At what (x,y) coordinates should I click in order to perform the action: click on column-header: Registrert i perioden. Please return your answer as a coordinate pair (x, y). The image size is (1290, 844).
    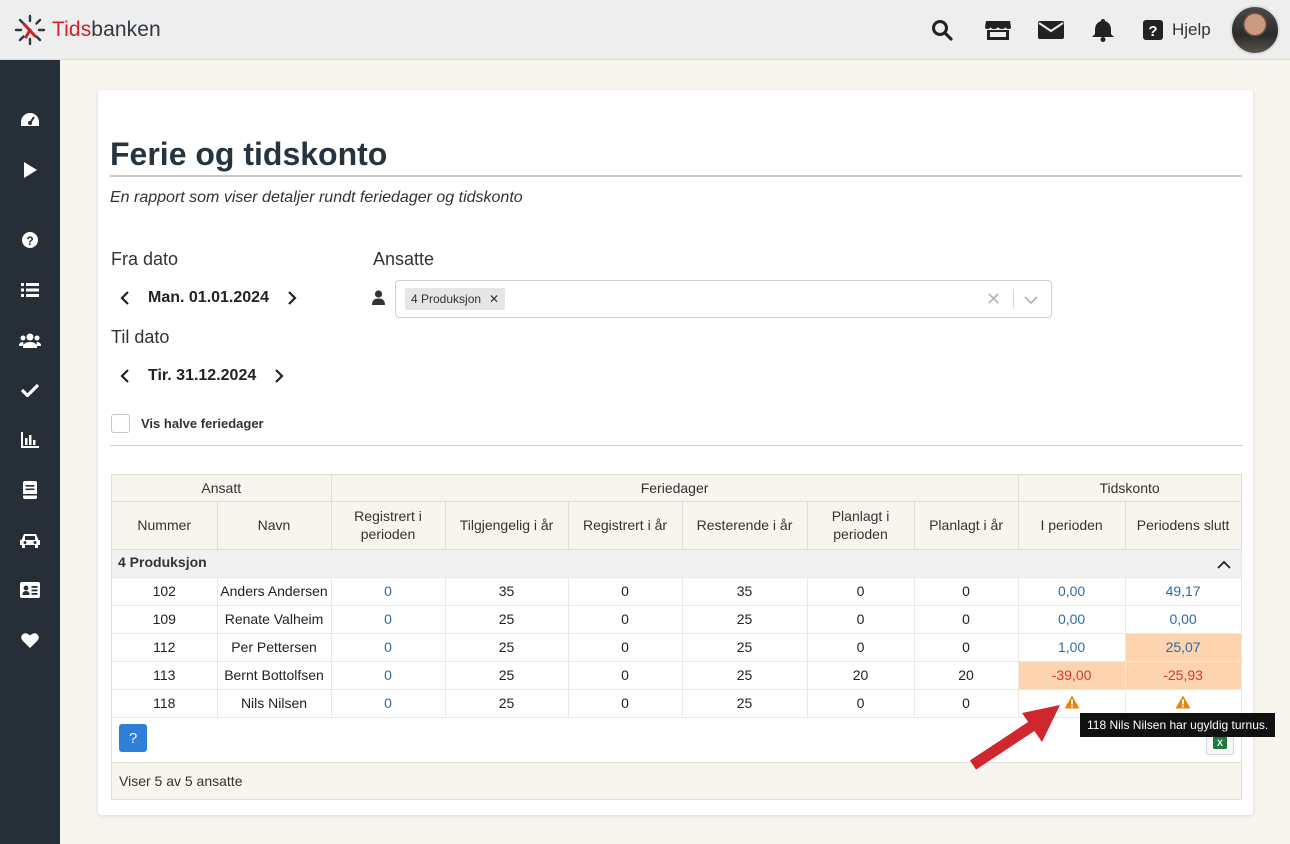
    Looking at the image, I should click on (388, 525).